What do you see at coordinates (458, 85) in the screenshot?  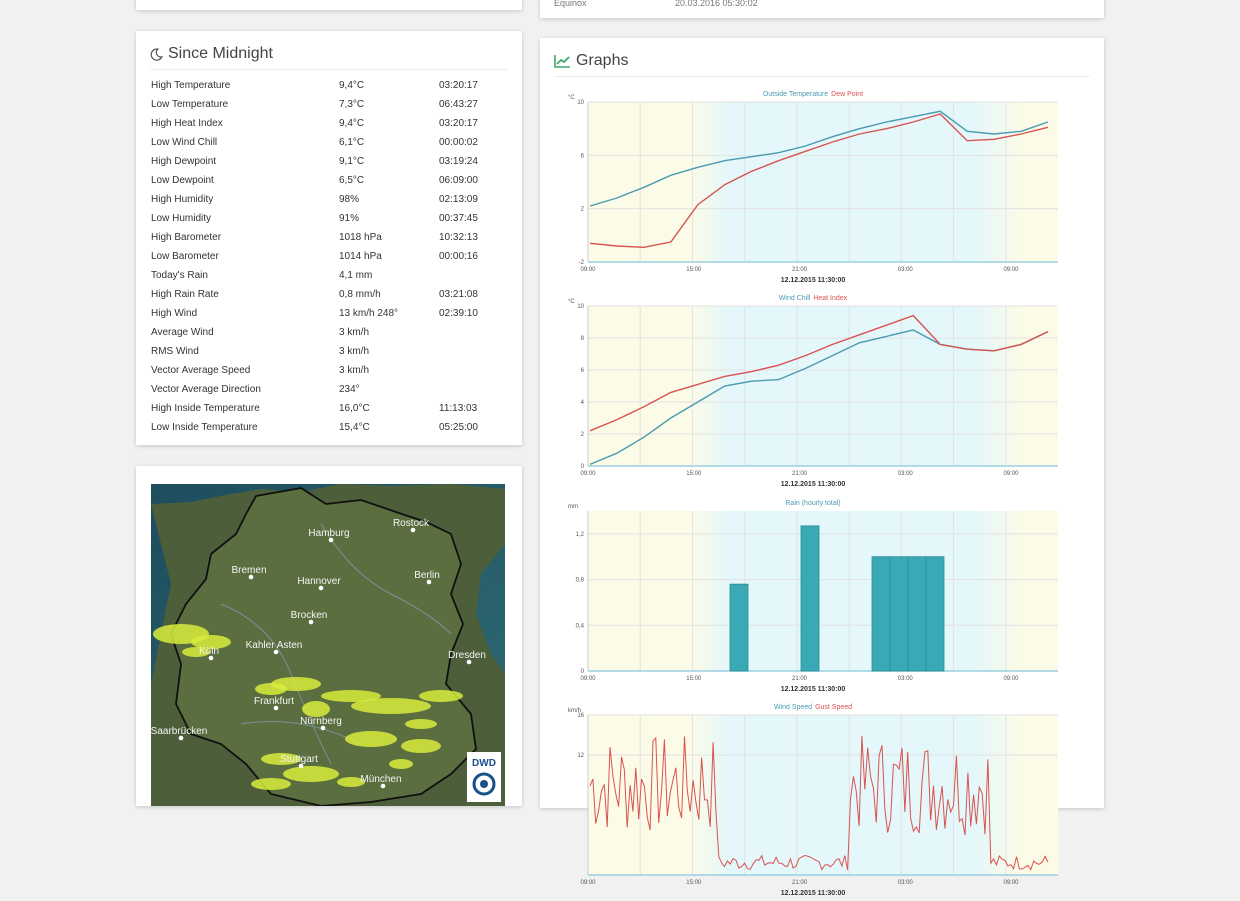 I see `stat-time: 03:20:17` at bounding box center [458, 85].